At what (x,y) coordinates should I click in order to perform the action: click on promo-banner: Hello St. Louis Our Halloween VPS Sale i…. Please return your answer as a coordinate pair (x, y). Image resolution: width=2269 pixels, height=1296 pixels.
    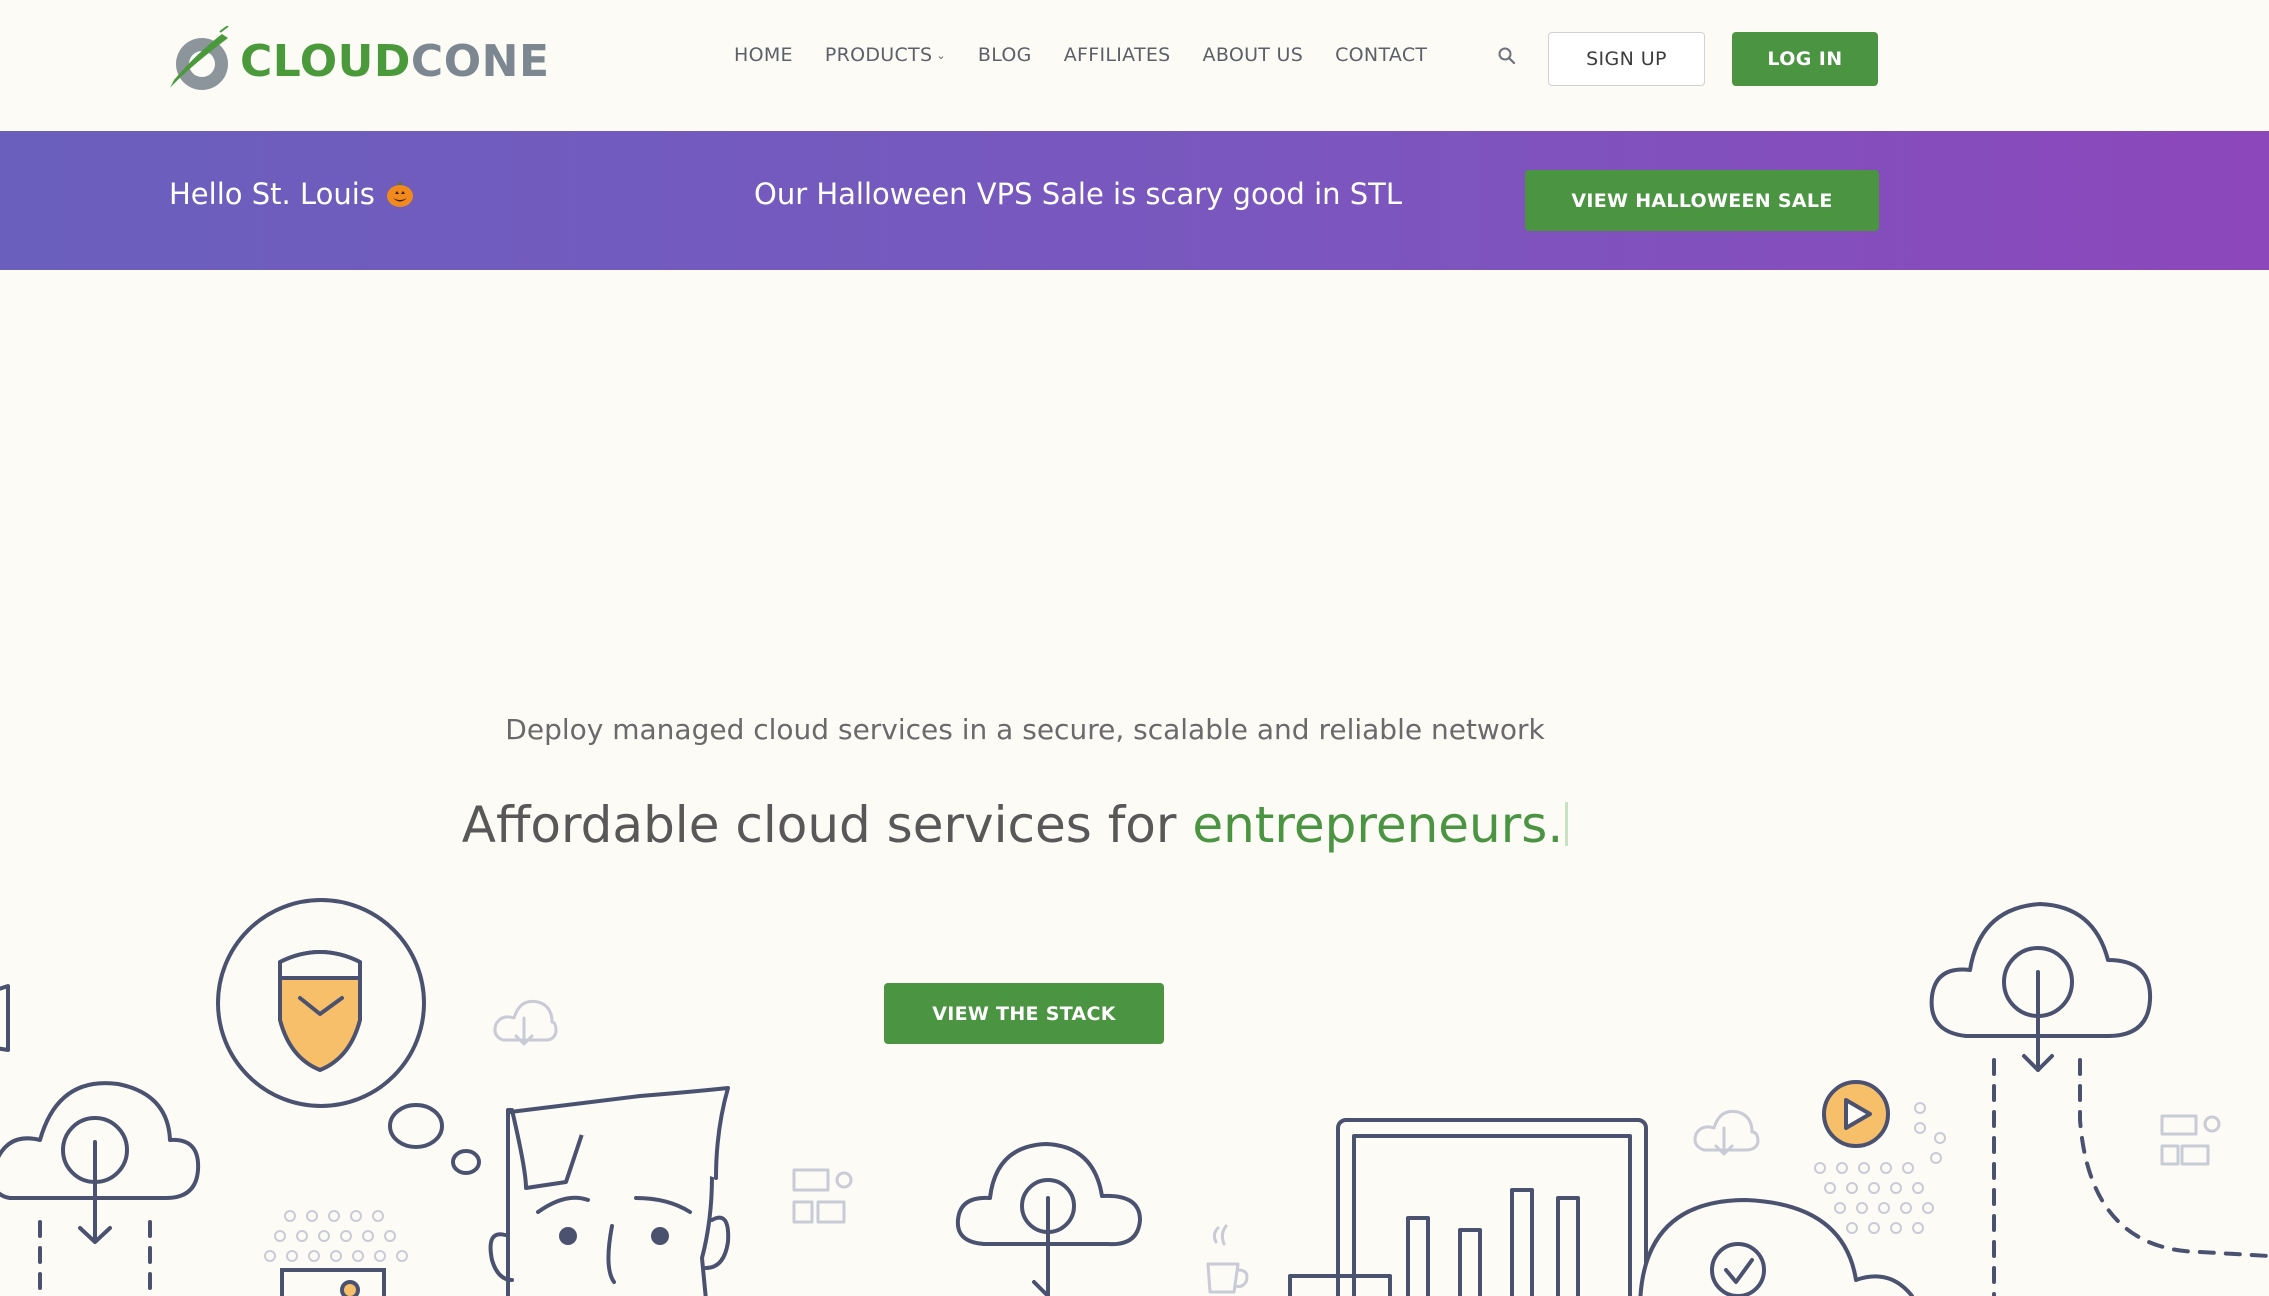
    Looking at the image, I should click on (1134, 200).